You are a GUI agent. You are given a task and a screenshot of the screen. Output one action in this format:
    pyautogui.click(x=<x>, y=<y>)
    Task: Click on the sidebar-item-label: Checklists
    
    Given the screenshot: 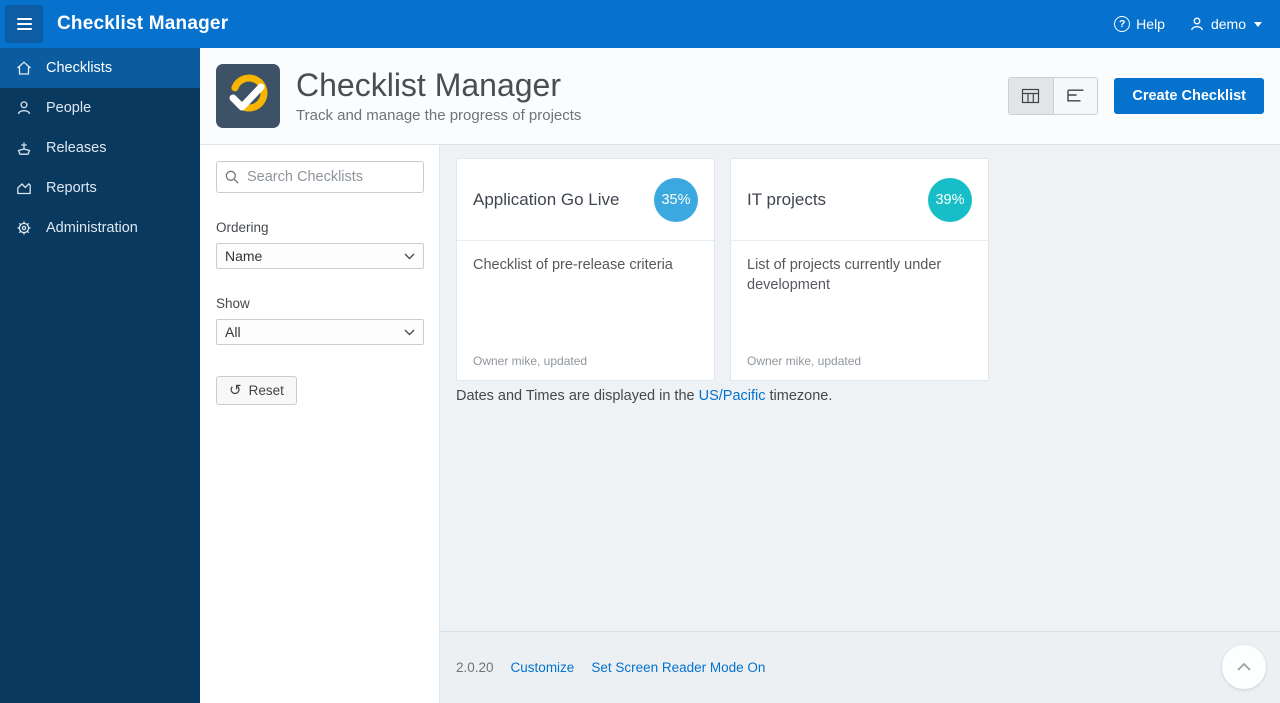 What is the action you would take?
    pyautogui.click(x=79, y=68)
    